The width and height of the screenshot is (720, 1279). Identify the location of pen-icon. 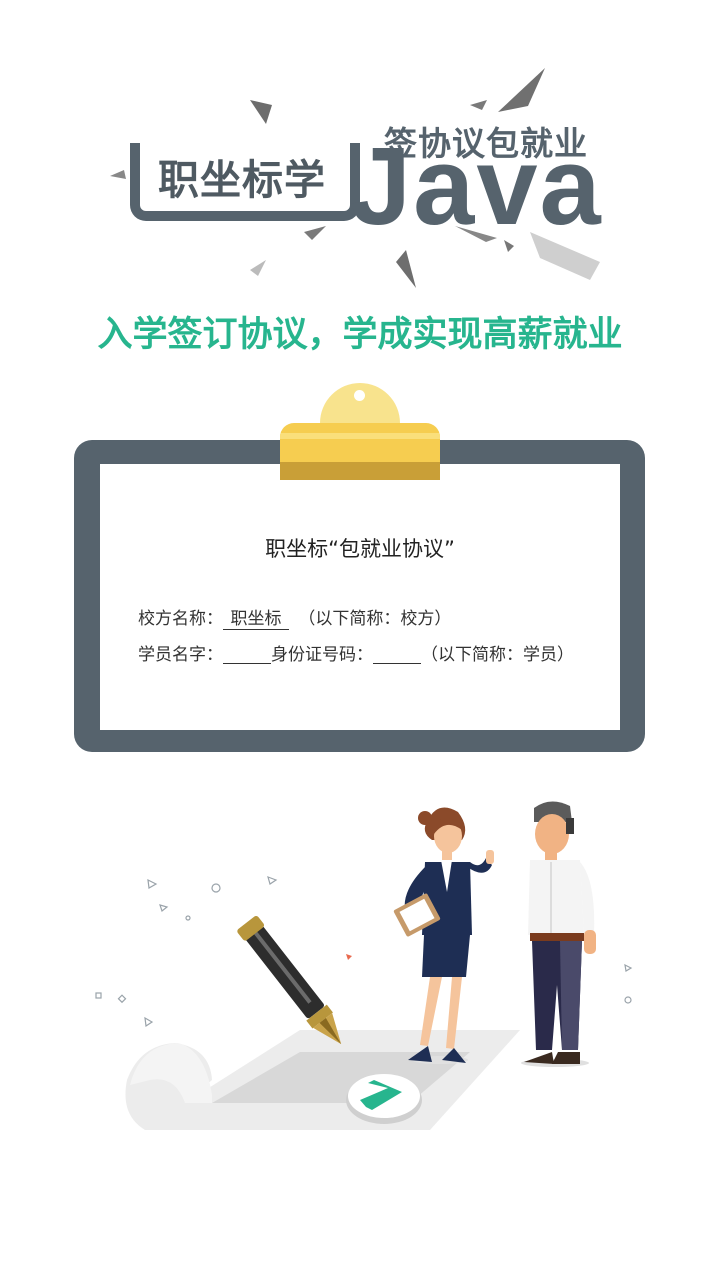
(289, 980).